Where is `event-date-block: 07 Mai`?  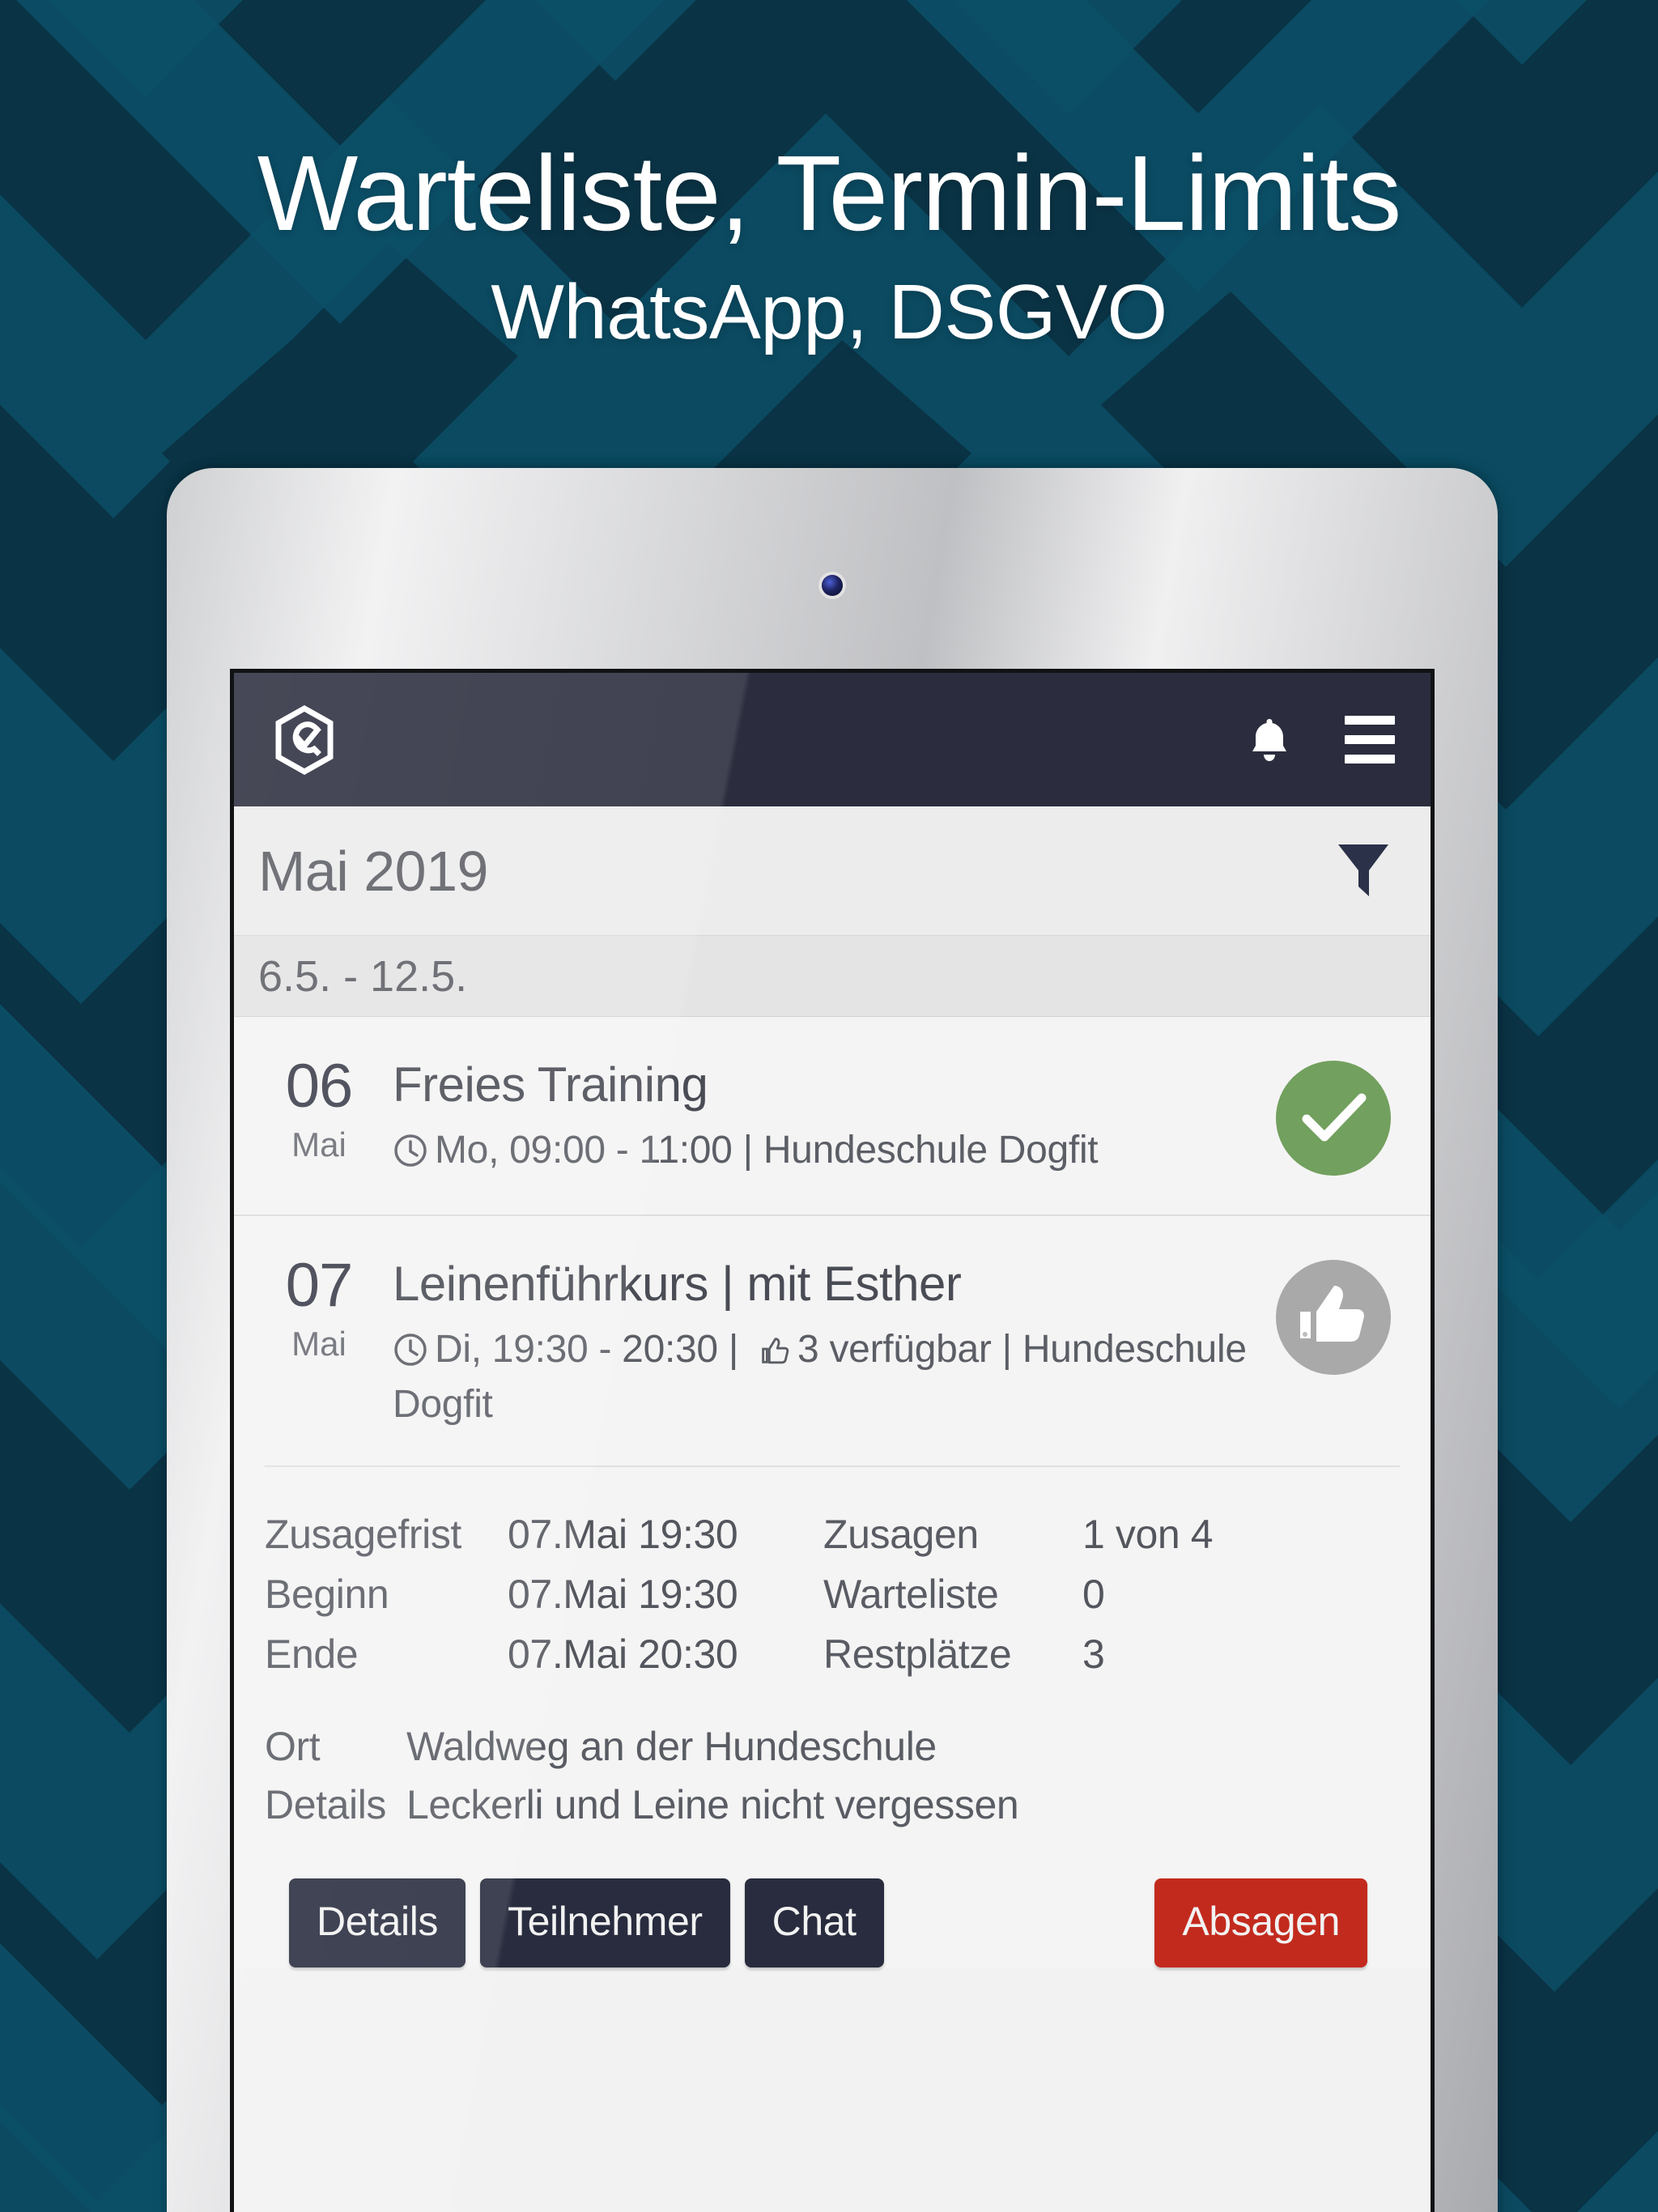 event-date-block: 07 Mai is located at coordinates (319, 1307).